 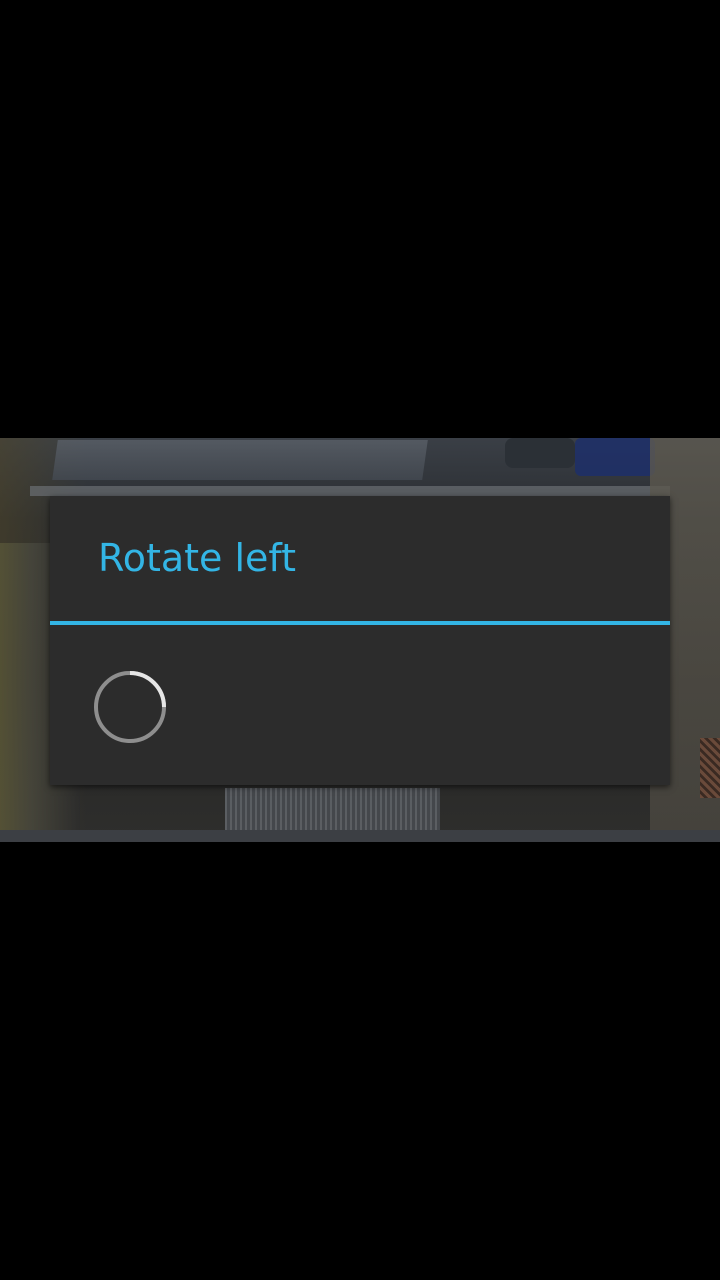 What do you see at coordinates (240, 460) in the screenshot?
I see `photo-detail-box` at bounding box center [240, 460].